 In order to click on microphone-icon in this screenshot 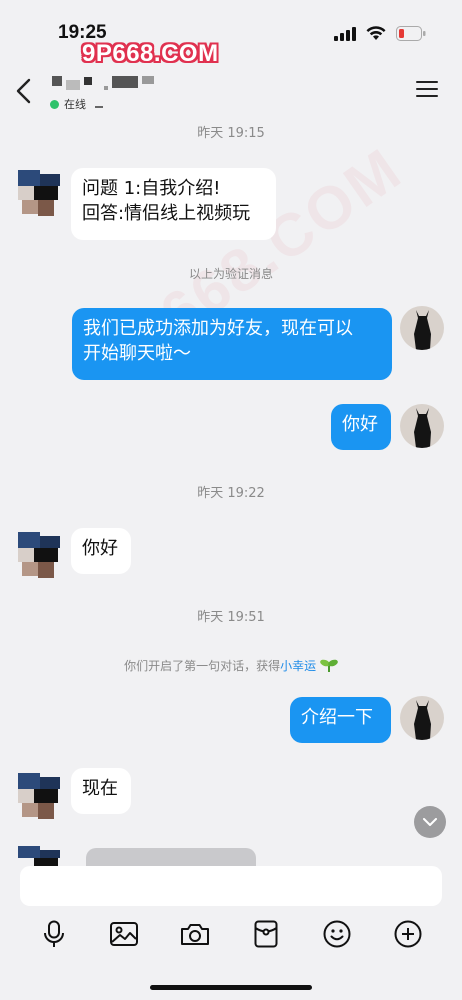, I will do `click(54, 933)`.